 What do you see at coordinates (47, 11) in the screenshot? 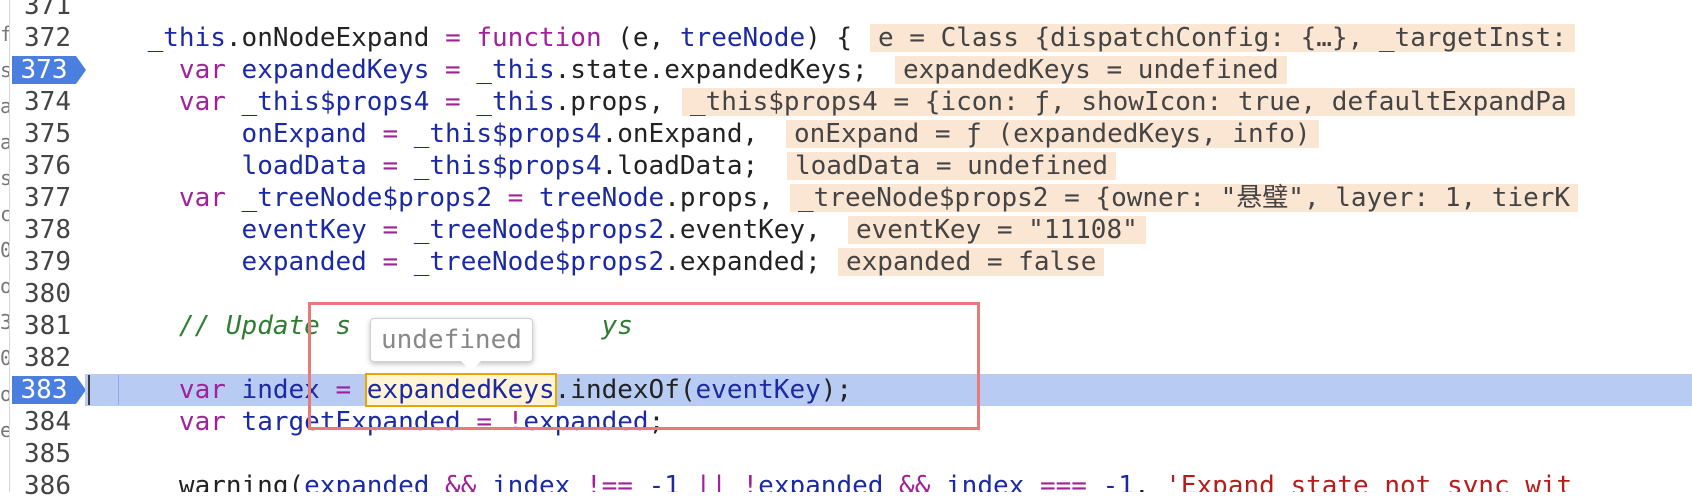
I see `line-number: 371` at bounding box center [47, 11].